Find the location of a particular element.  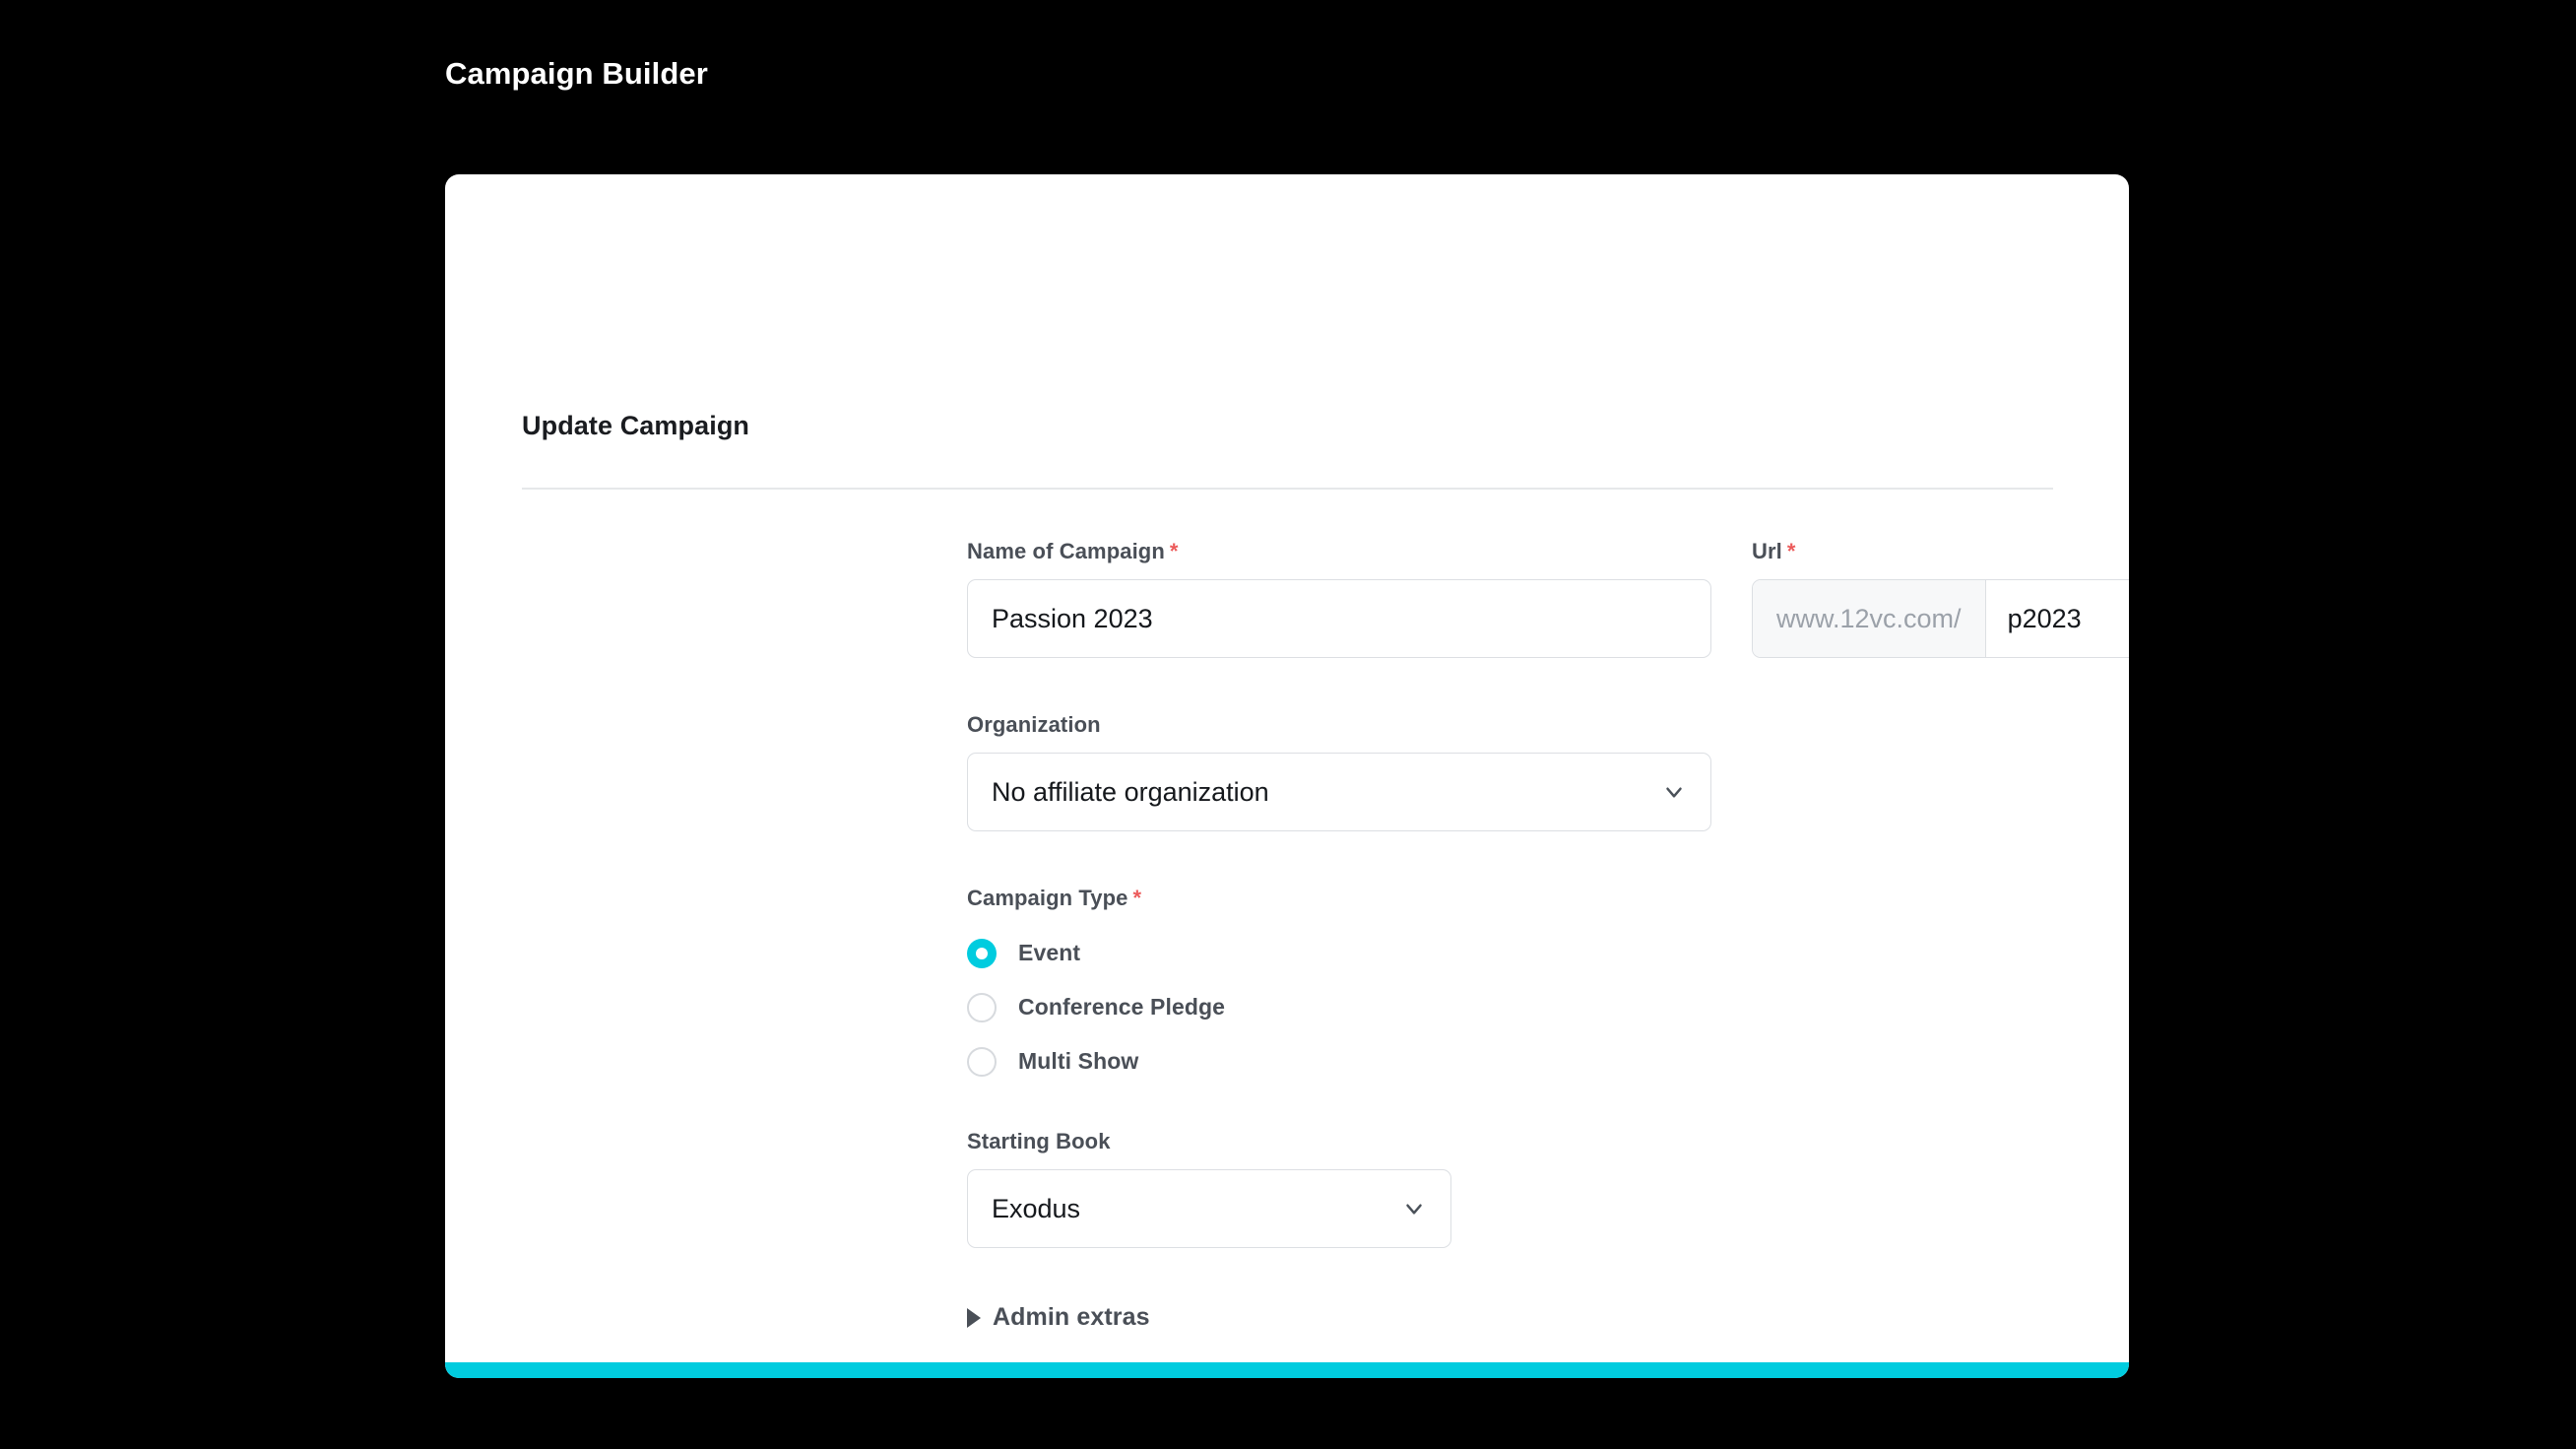

url-slug-input: p2023 is located at coordinates (2057, 618).